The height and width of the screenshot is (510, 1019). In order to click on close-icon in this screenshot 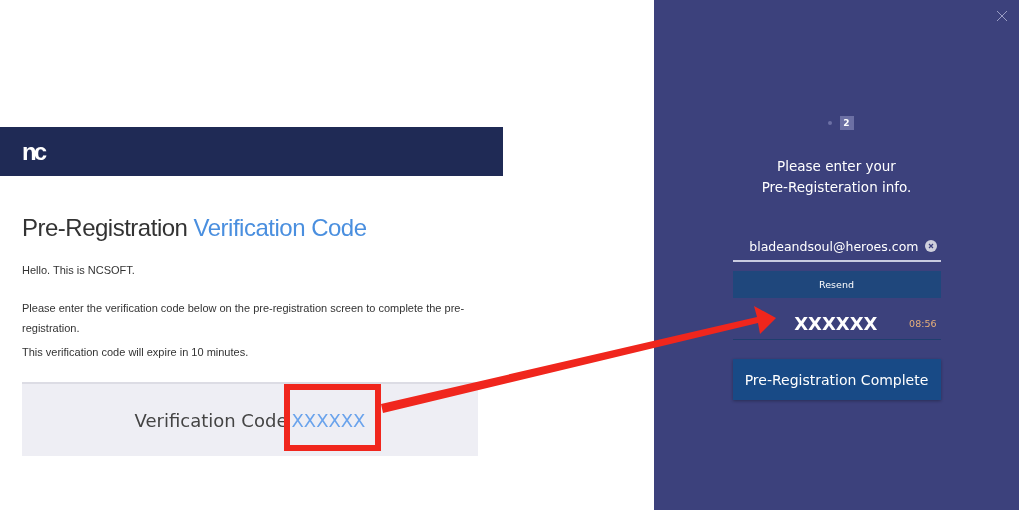, I will do `click(1002, 16)`.